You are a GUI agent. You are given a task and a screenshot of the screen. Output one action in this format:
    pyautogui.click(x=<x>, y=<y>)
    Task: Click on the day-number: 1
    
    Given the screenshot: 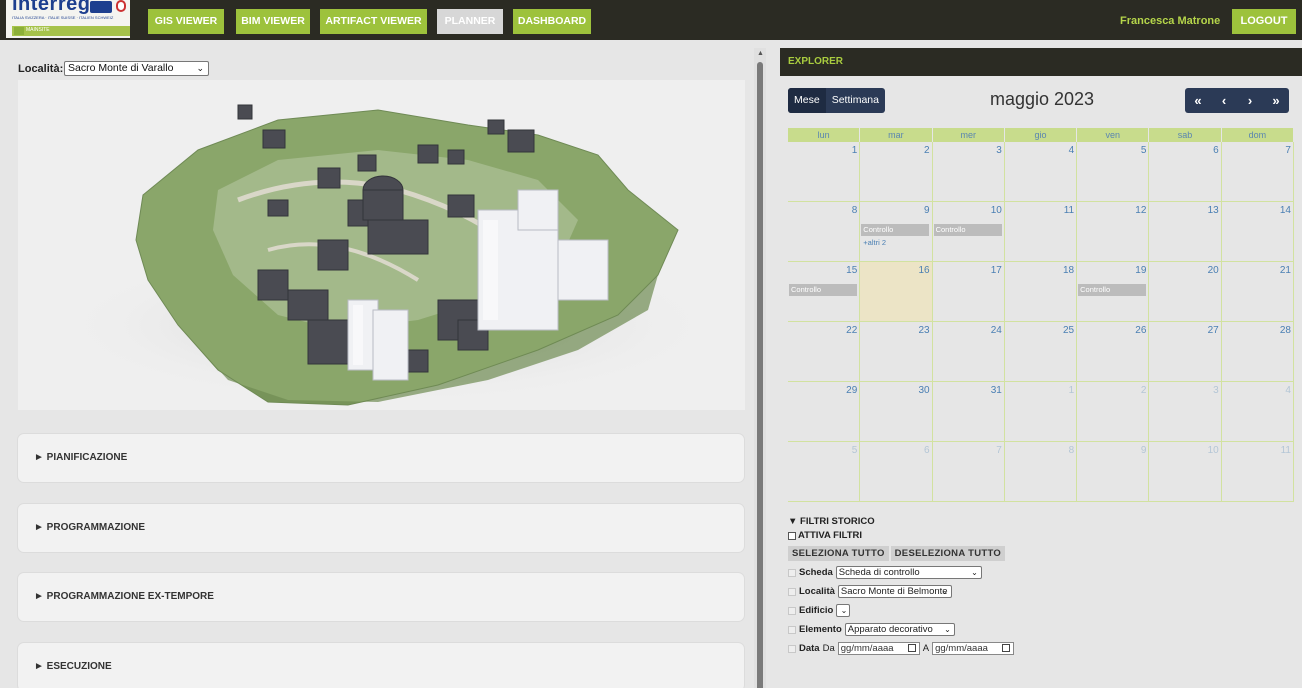 What is the action you would take?
    pyautogui.click(x=855, y=150)
    